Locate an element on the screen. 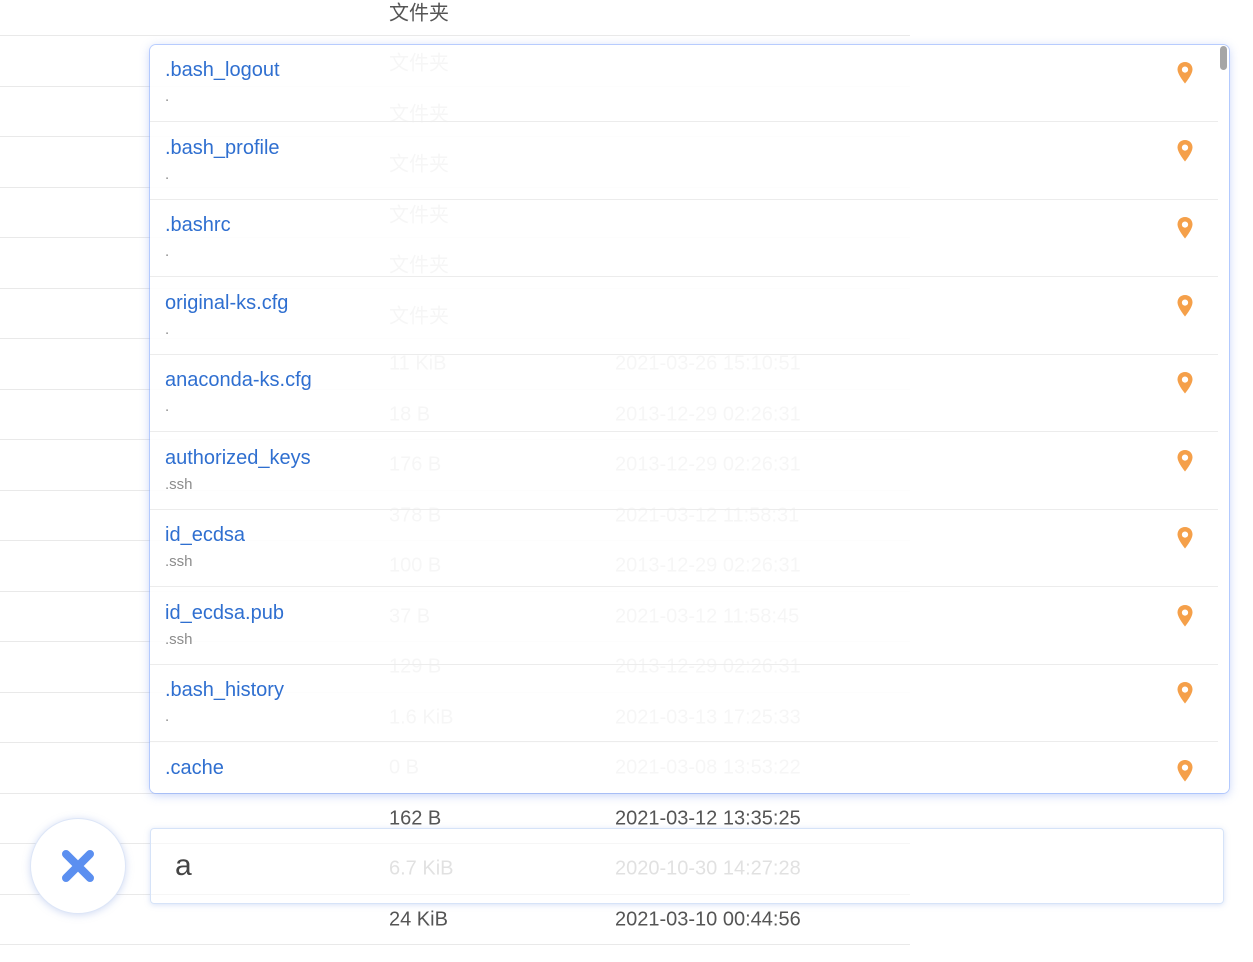 This screenshot has height=962, width=1253. result-file-name: .bashrc is located at coordinates (198, 225).